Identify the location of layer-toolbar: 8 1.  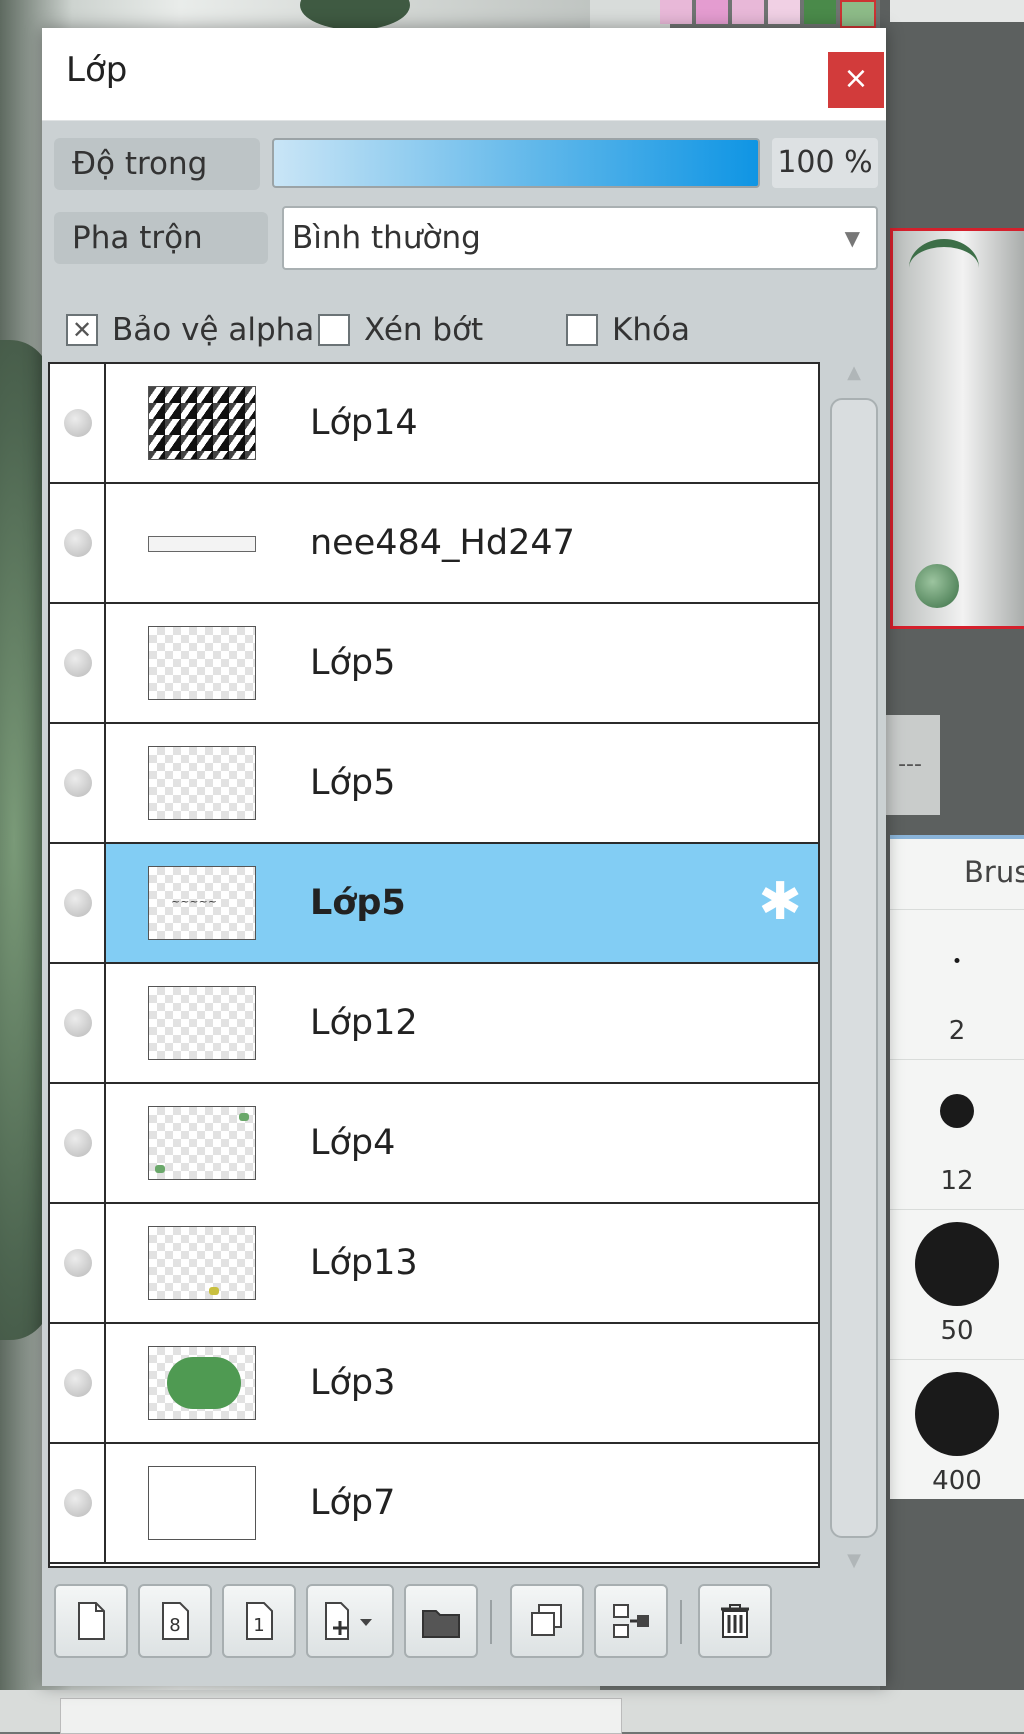
(464, 1624).